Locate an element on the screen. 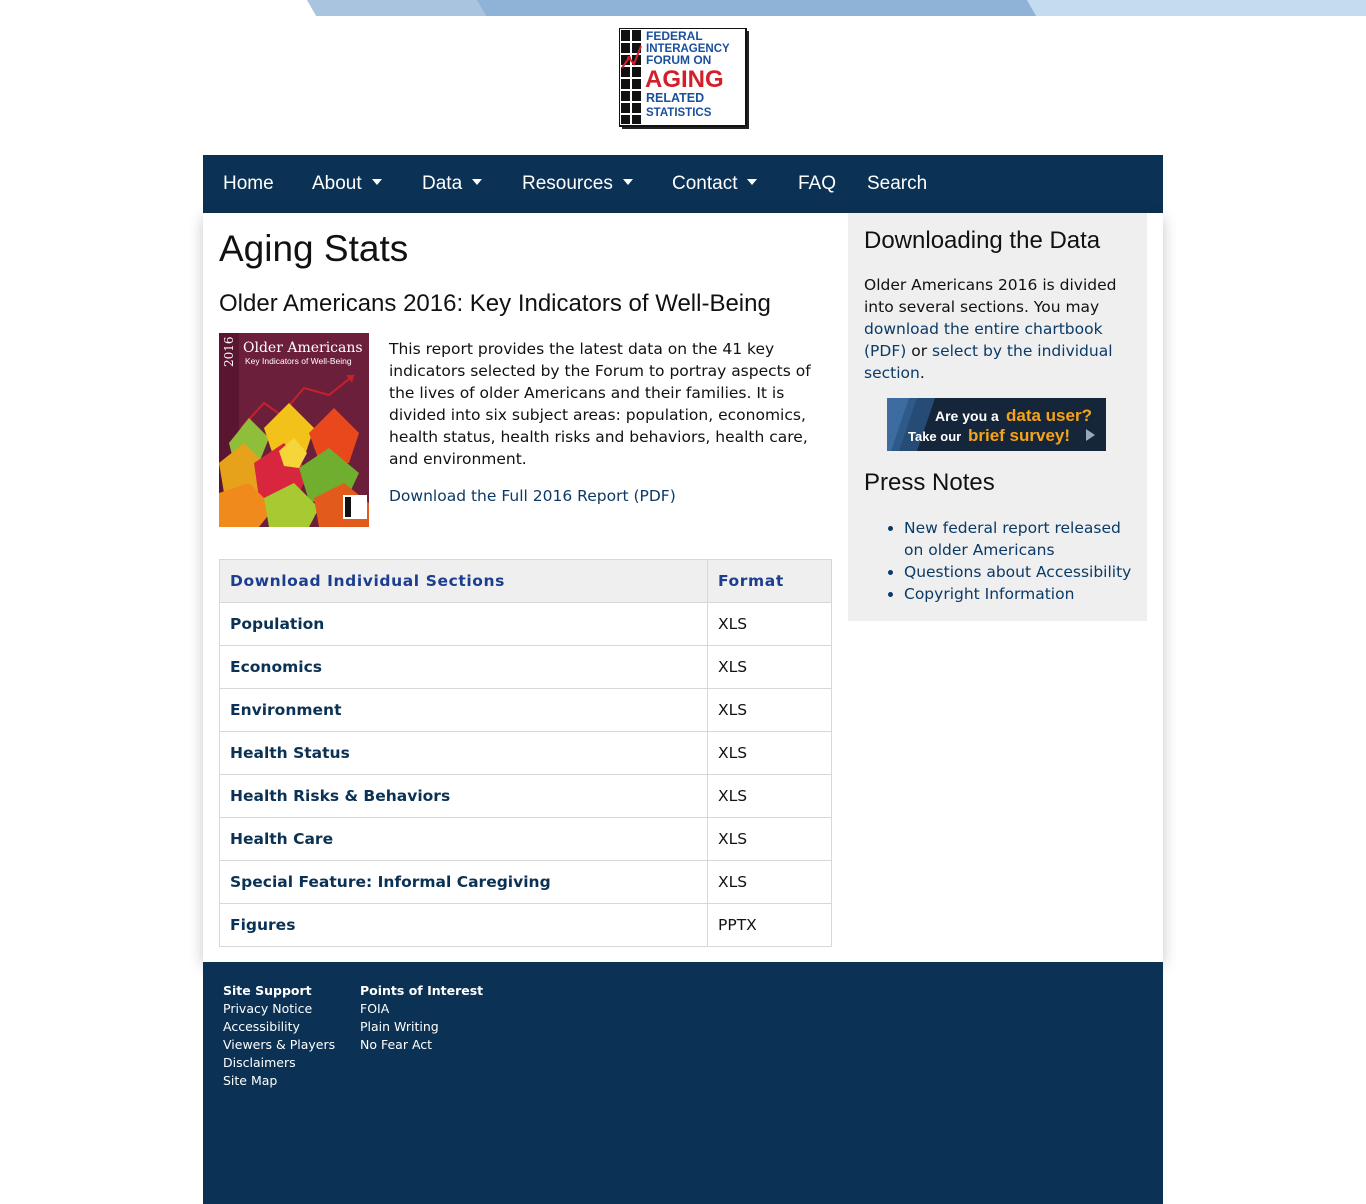  footer-link-sitemap: Site Map is located at coordinates (279, 1081).